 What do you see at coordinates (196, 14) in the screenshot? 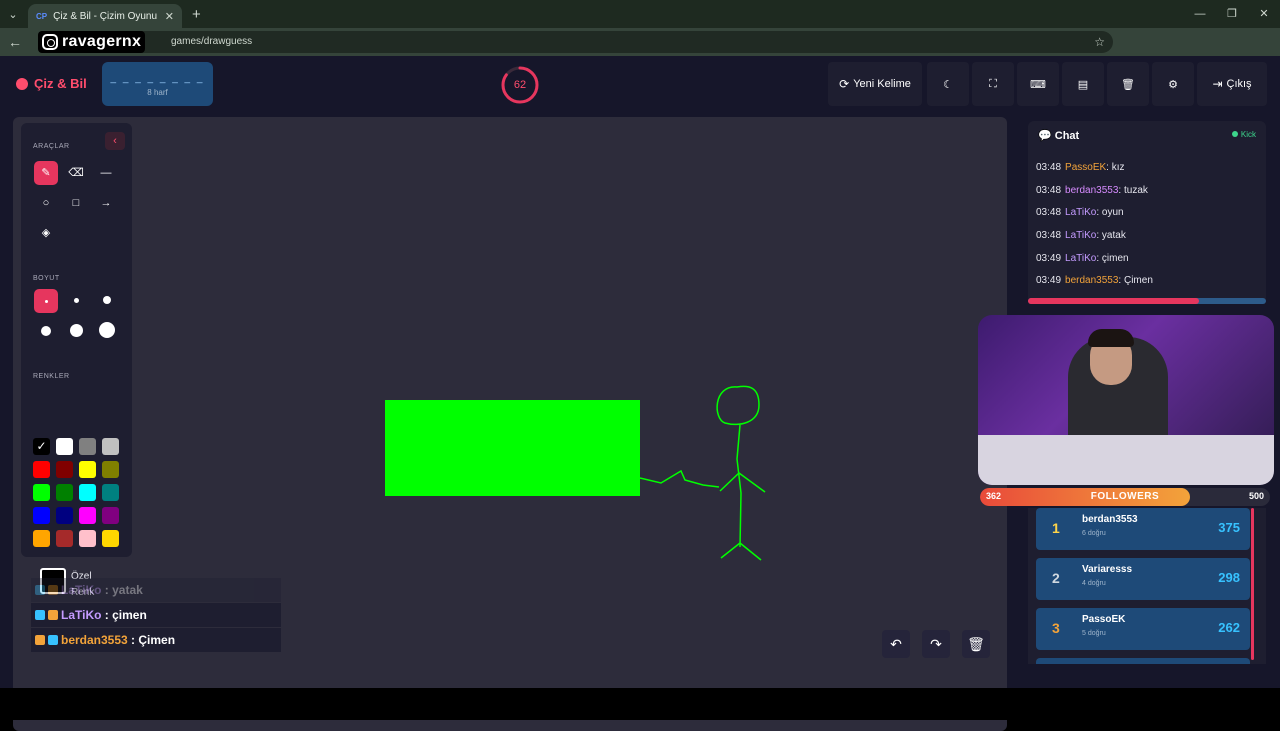
I see `new-tab-button: +` at bounding box center [196, 14].